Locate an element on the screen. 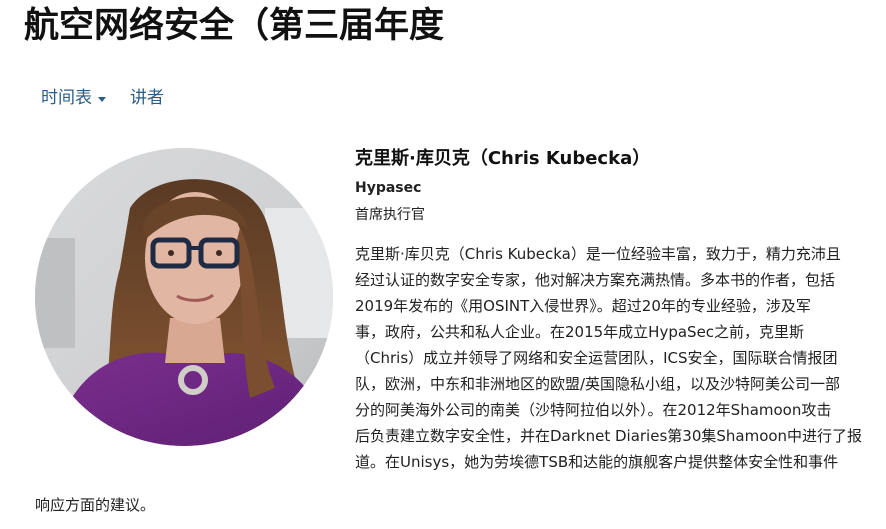 This screenshot has height=529, width=886. speaker-bio-line: 道。在Unisys，她为劳埃德TSB和达能的旗舰客户提供整体安全性和事件 is located at coordinates (597, 462).